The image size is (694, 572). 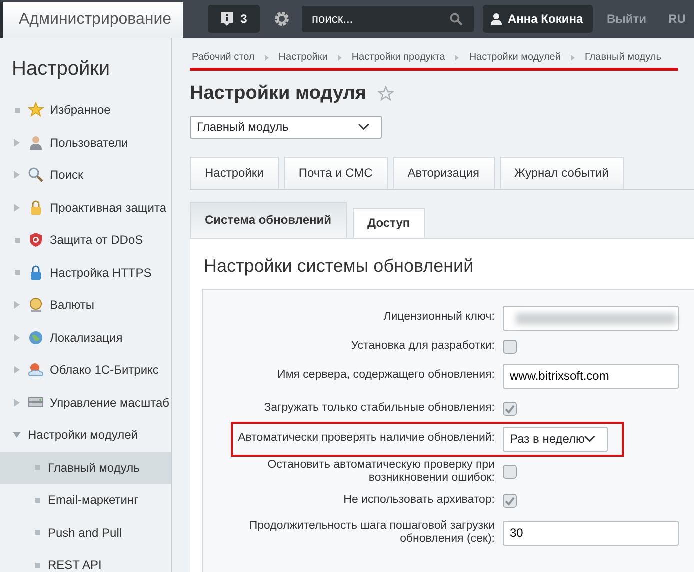 I want to click on admin-tab: Администрирование, so click(x=91, y=20).